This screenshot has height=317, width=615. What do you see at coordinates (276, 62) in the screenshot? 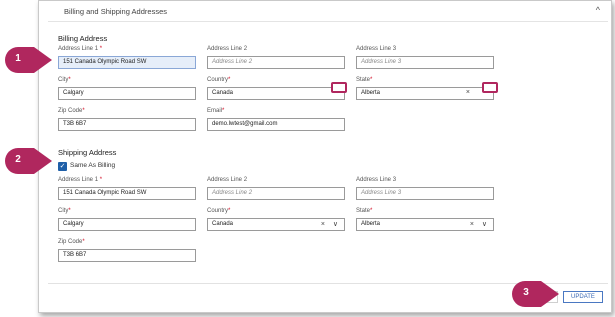
I see `billing-address2-input: Address Line 2` at bounding box center [276, 62].